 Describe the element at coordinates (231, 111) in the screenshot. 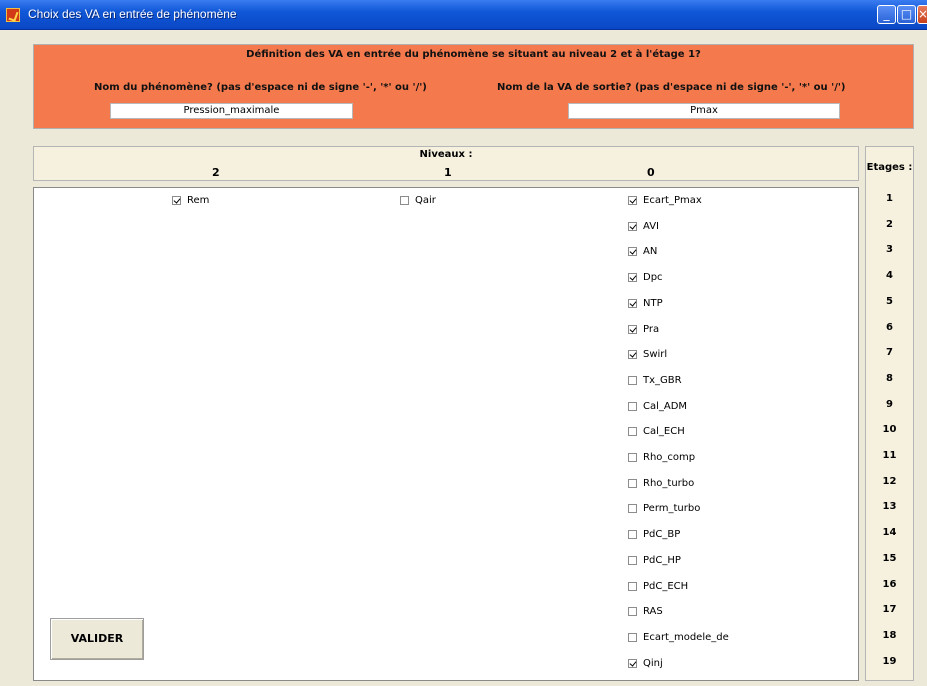

I see `phenomene-name-input: Pression_maximale` at that location.